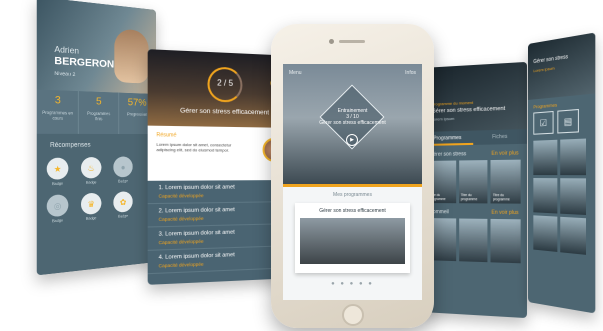 Image resolution: width=603 pixels, height=331 pixels. I want to click on profile-level: Niveau 2, so click(65, 74).